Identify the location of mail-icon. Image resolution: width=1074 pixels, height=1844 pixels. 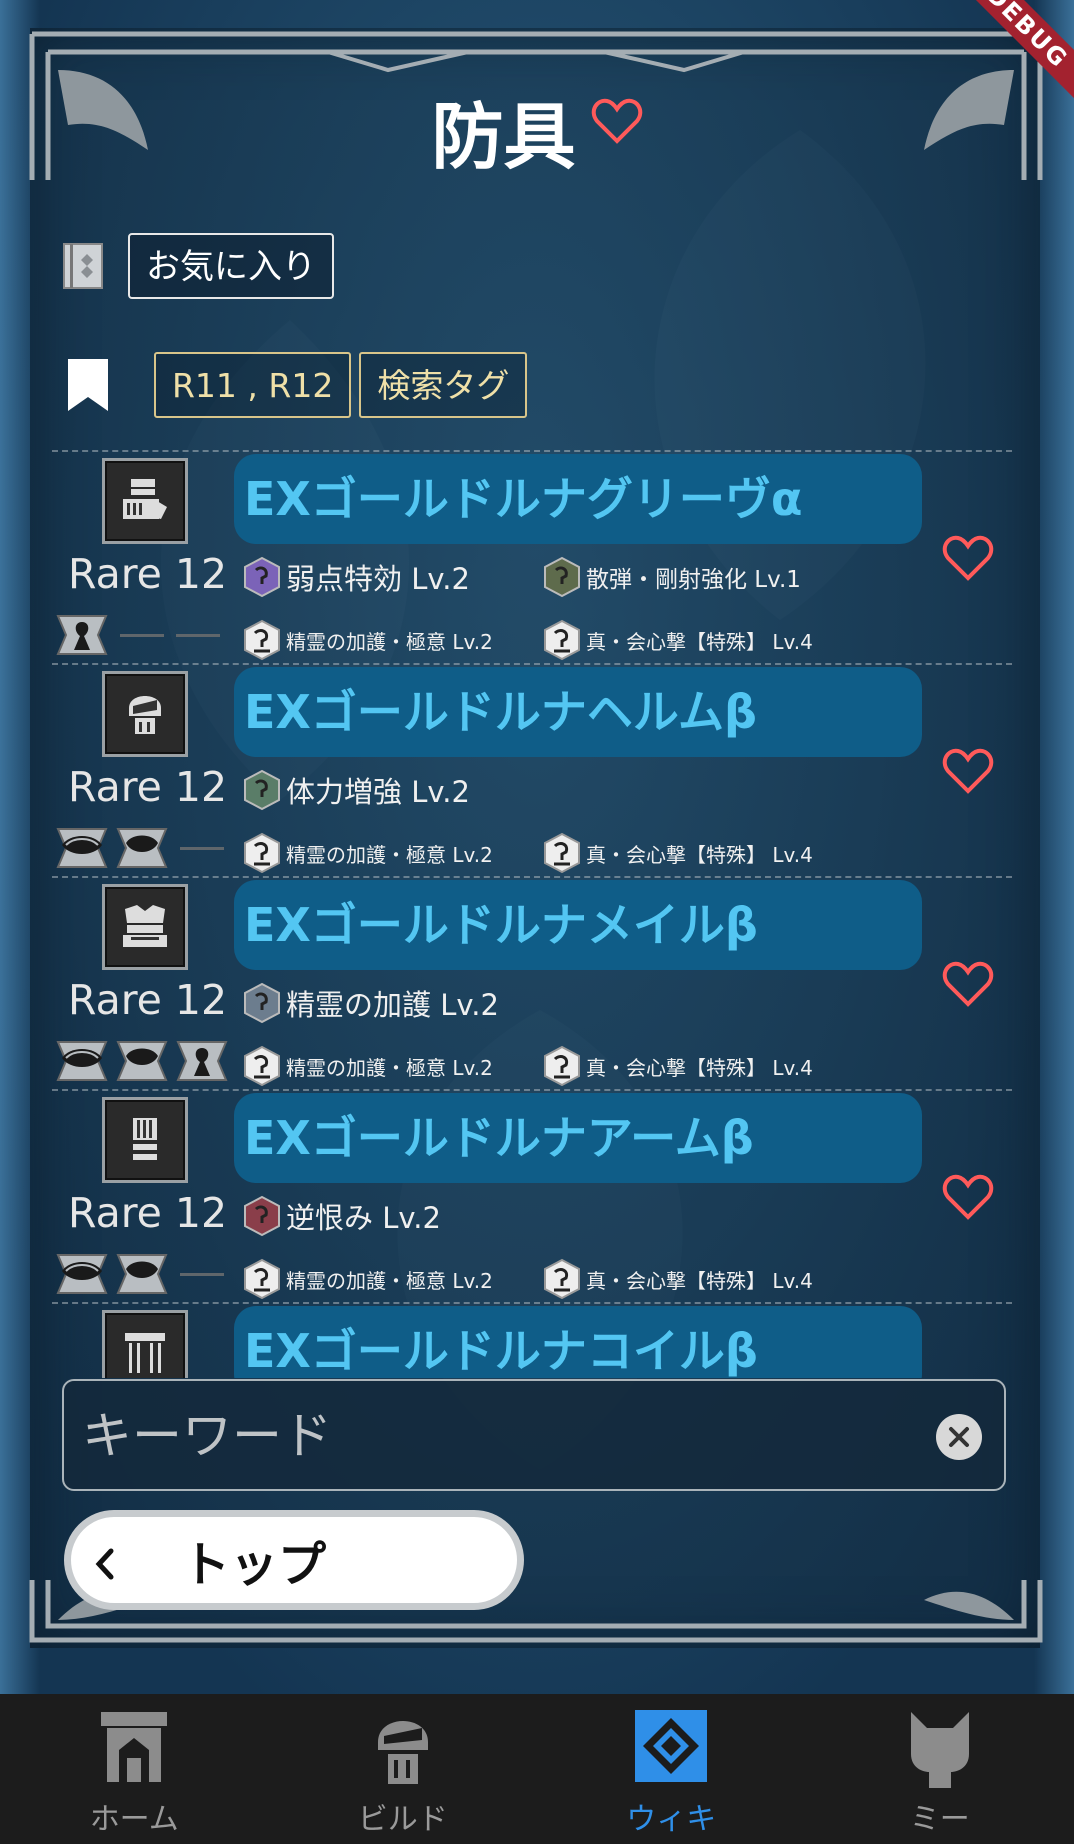
(145, 927).